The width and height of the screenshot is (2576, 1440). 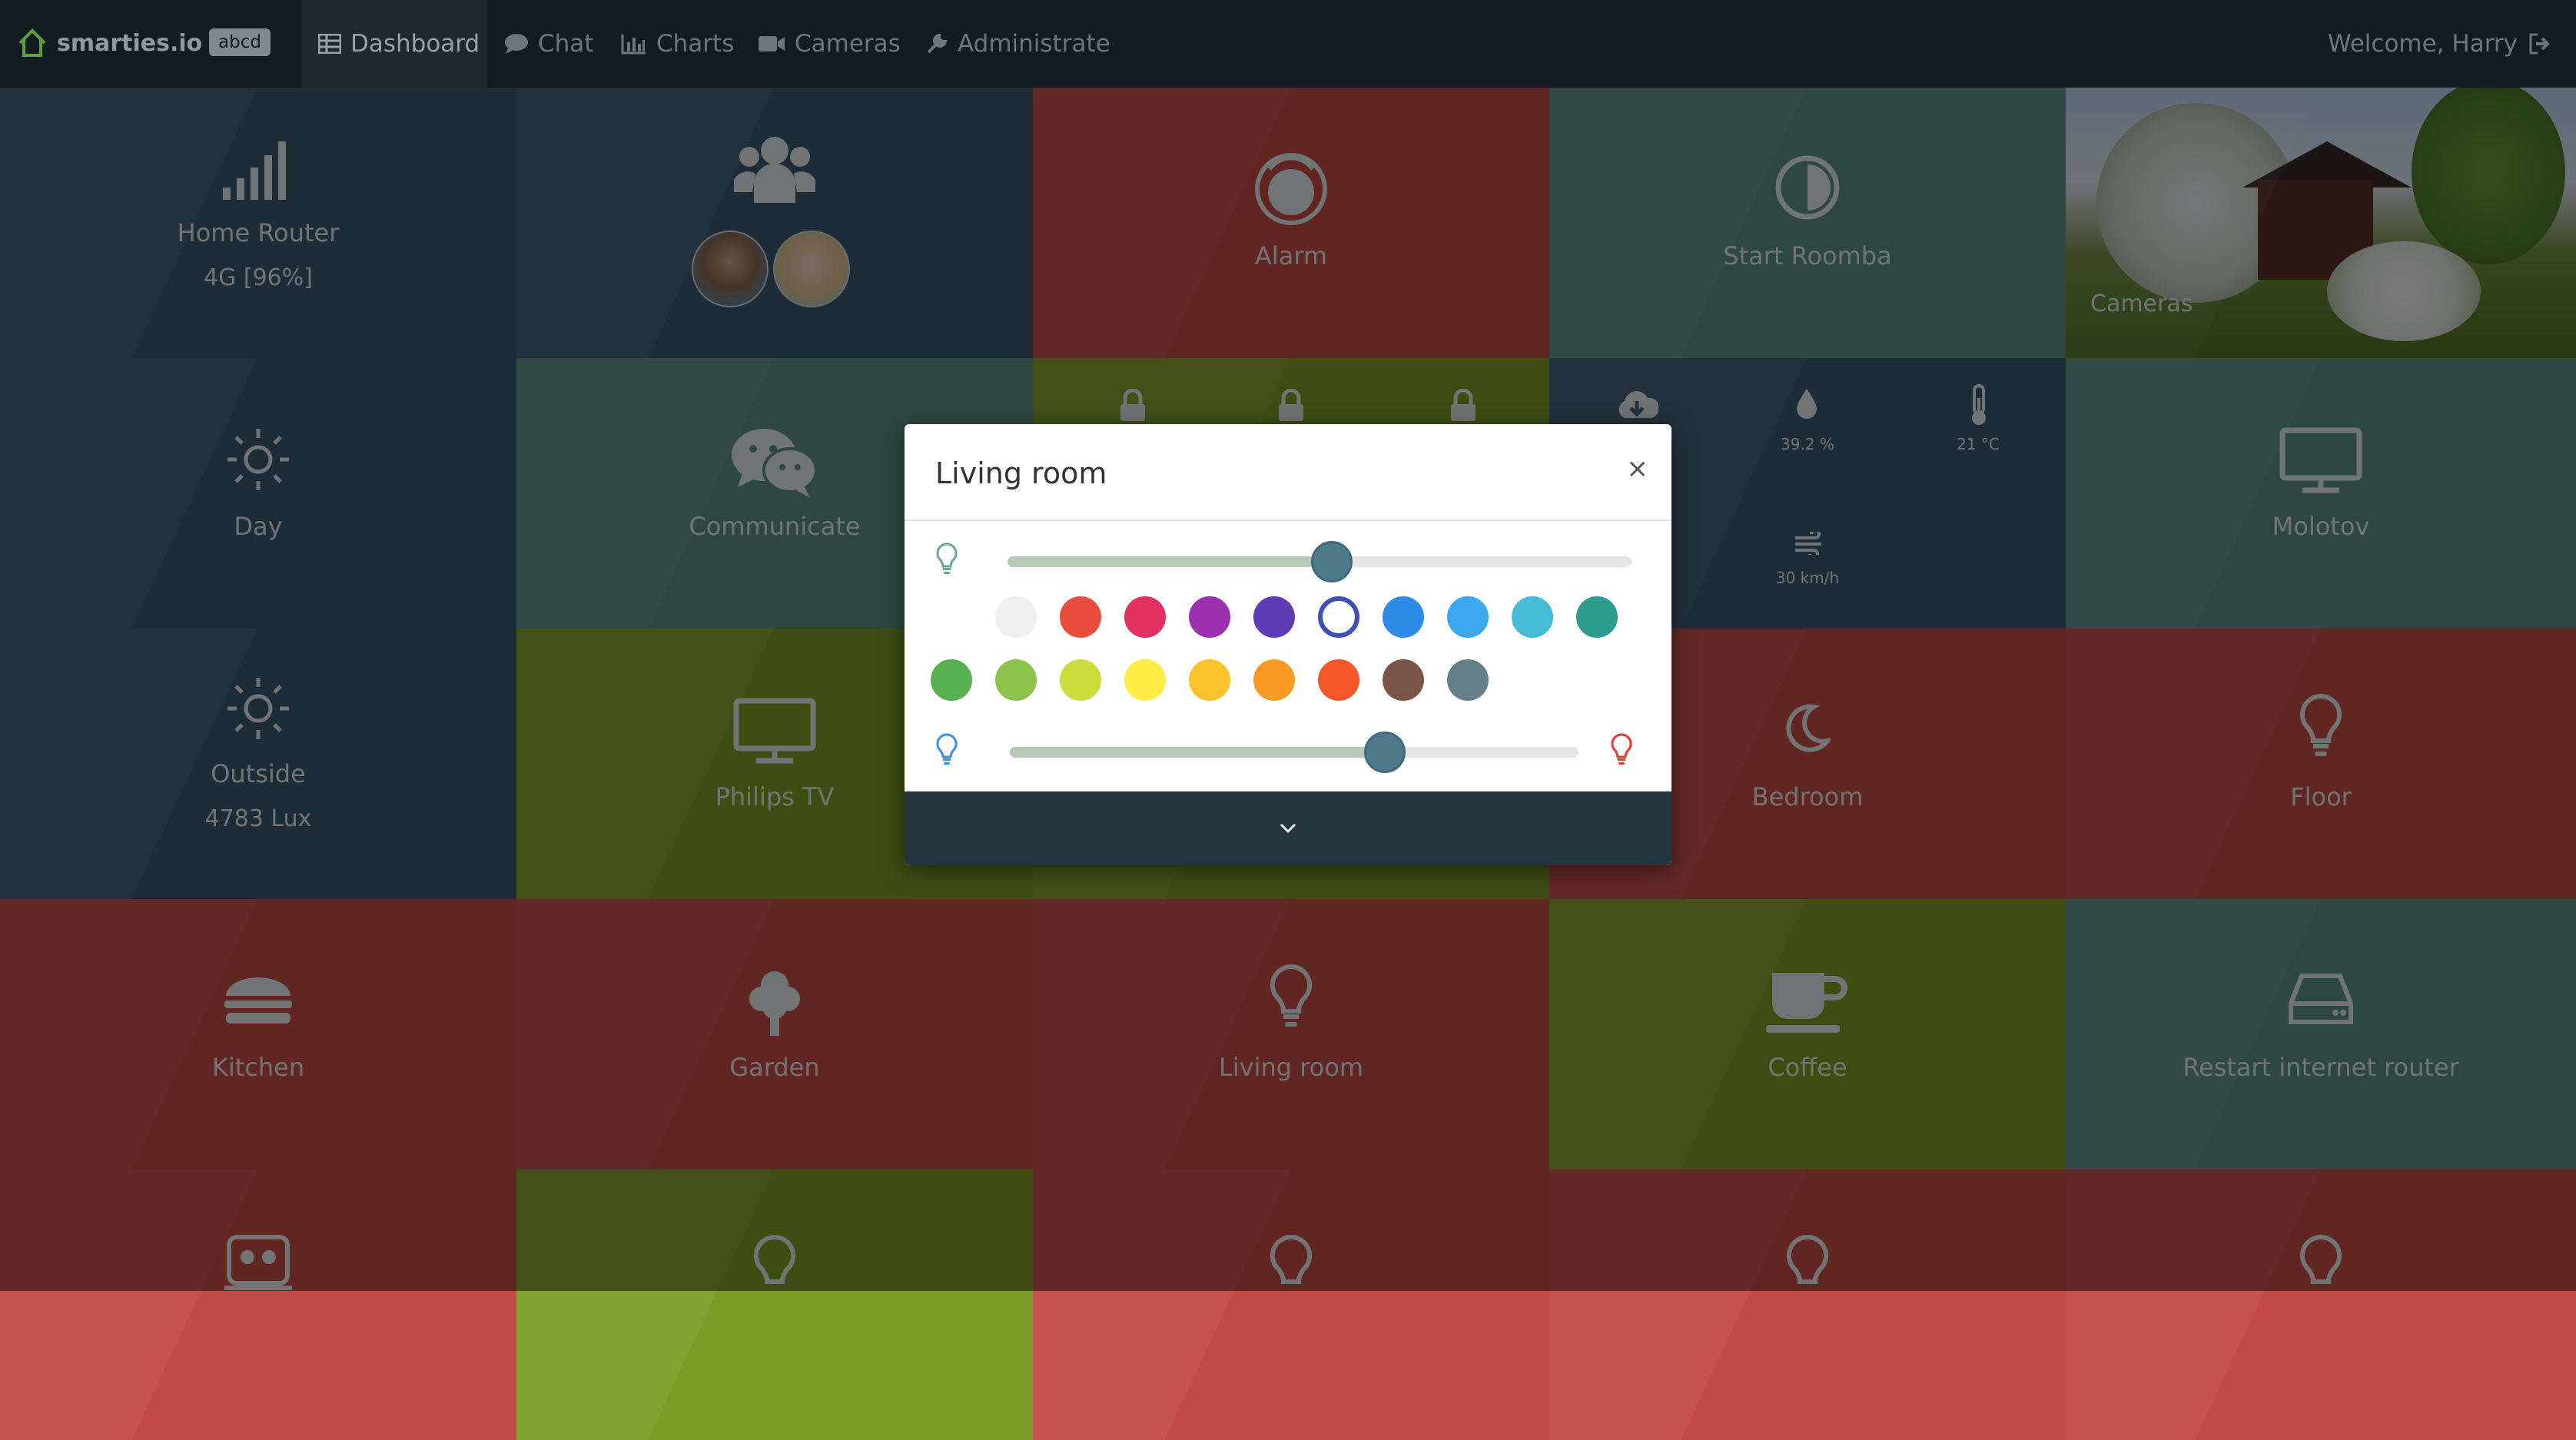 I want to click on brightness-knob, so click(x=1332, y=562).